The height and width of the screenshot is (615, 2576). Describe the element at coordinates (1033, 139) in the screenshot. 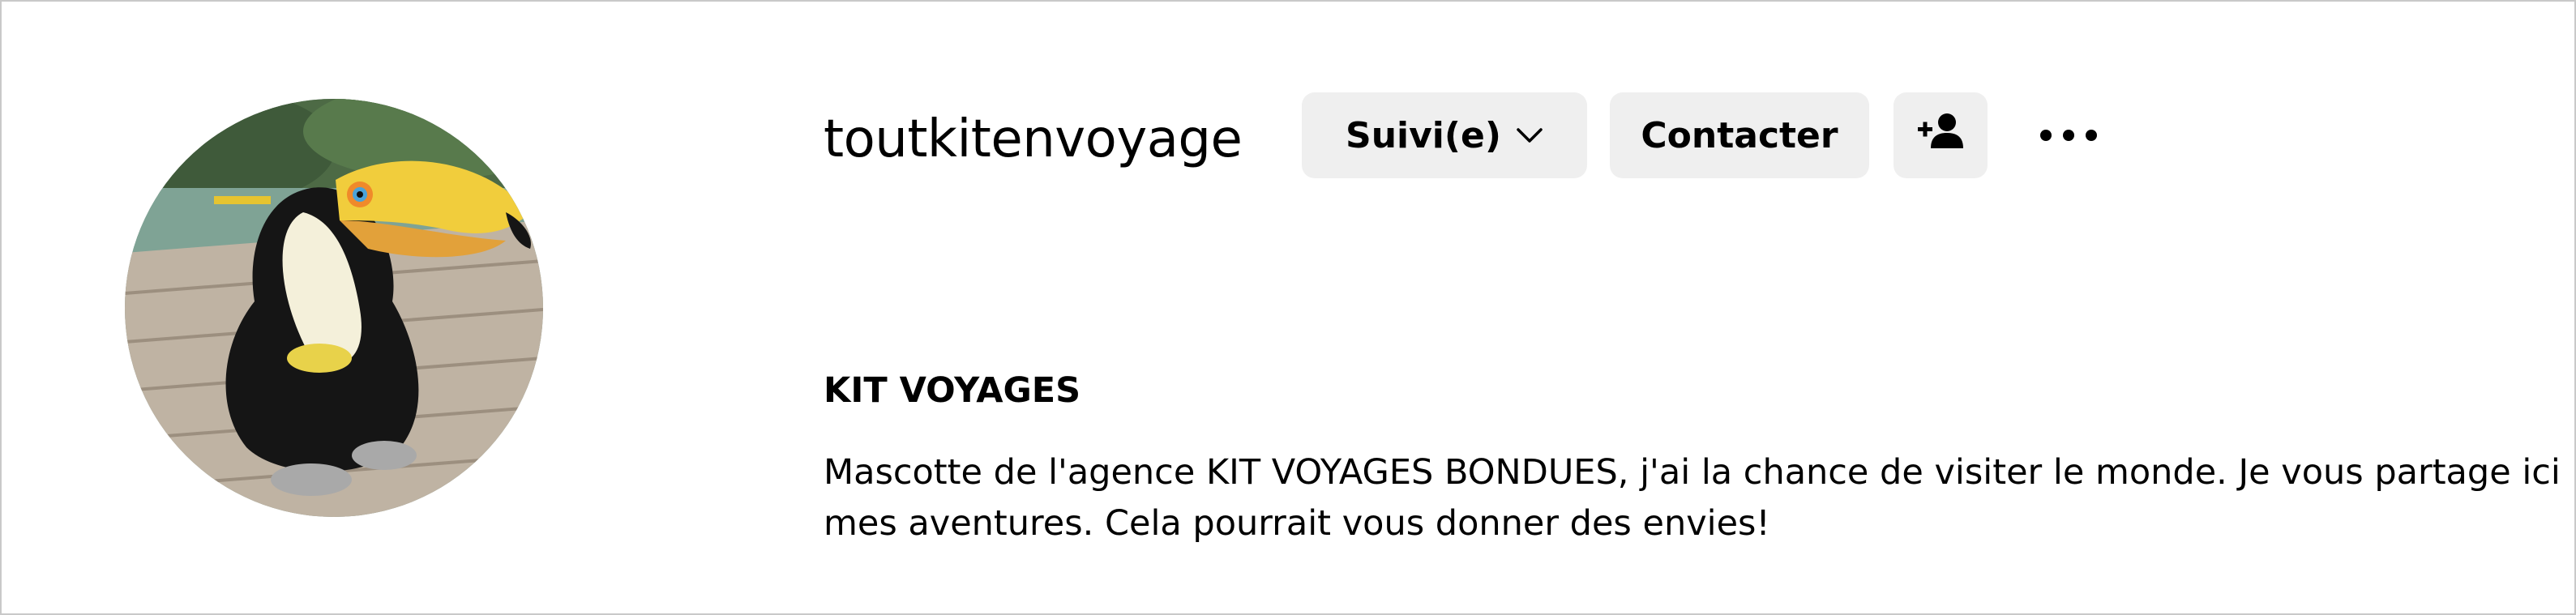

I see `profile-username: toutkitenvoyage` at that location.